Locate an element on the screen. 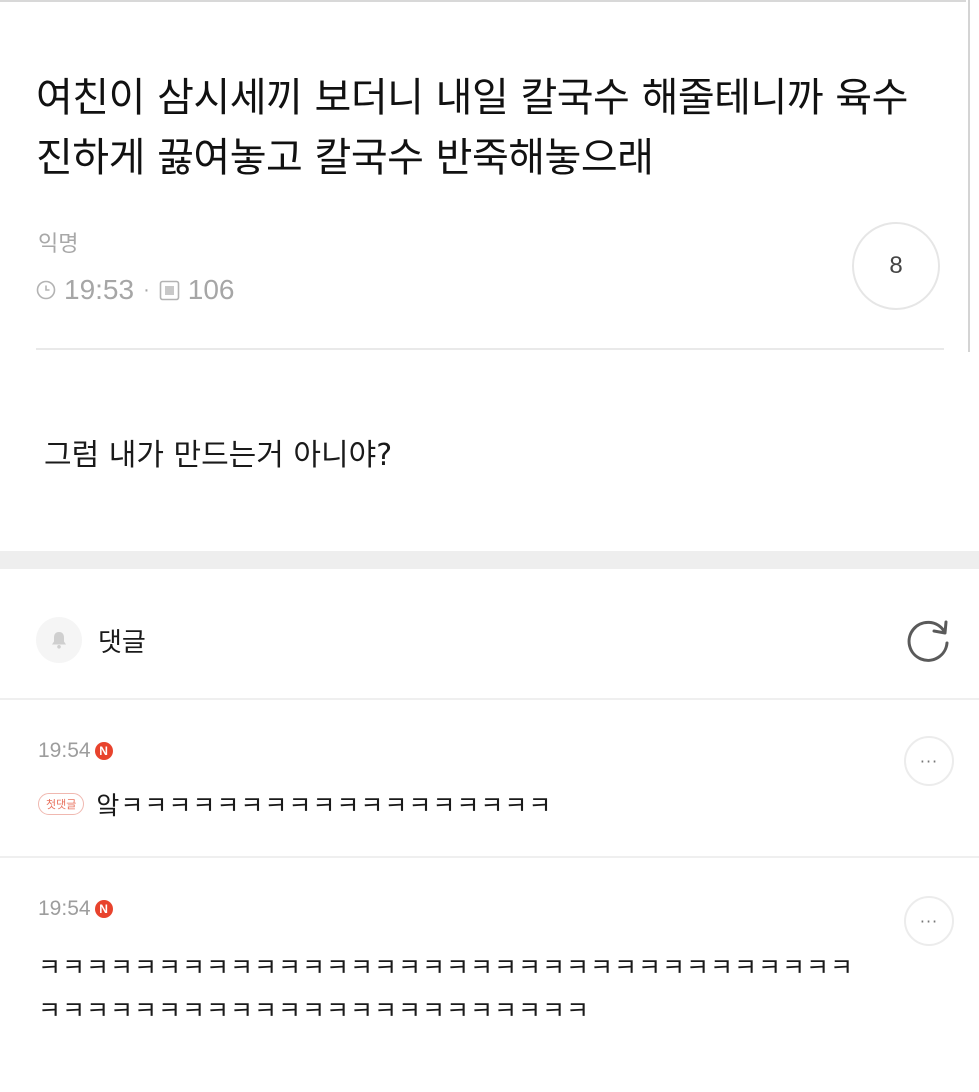  comment-content: 첫댓글 앜ㅋㅋㅋㅋㅋㅋㅋㅋㅋㅋㅋㅋㅋㅋㅋㅋㅋㅋ is located at coordinates (295, 804).